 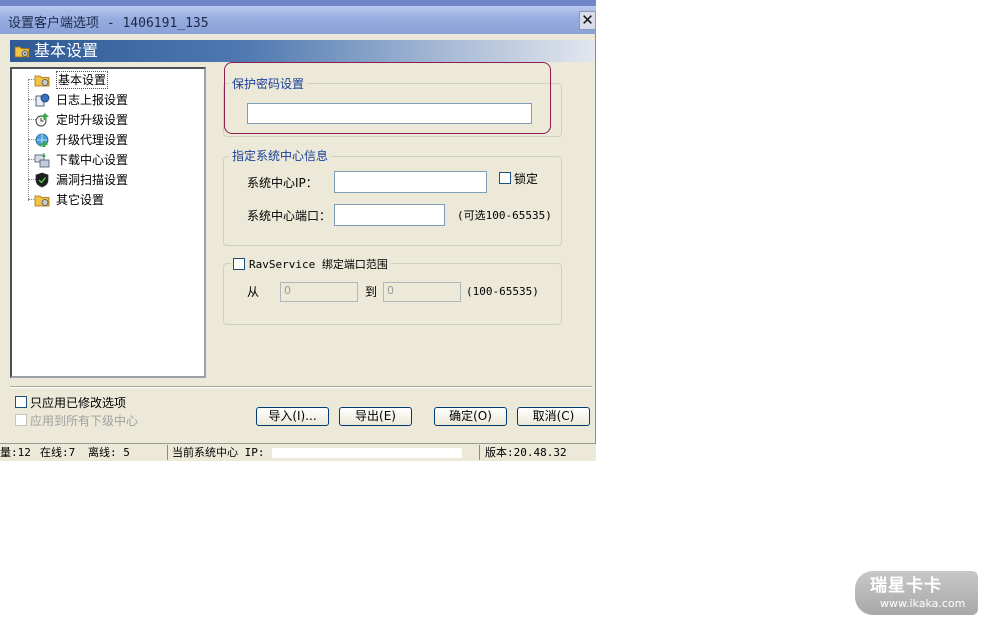 What do you see at coordinates (78, 403) in the screenshot?
I see `only-modified-label: 只应用已修改选项` at bounding box center [78, 403].